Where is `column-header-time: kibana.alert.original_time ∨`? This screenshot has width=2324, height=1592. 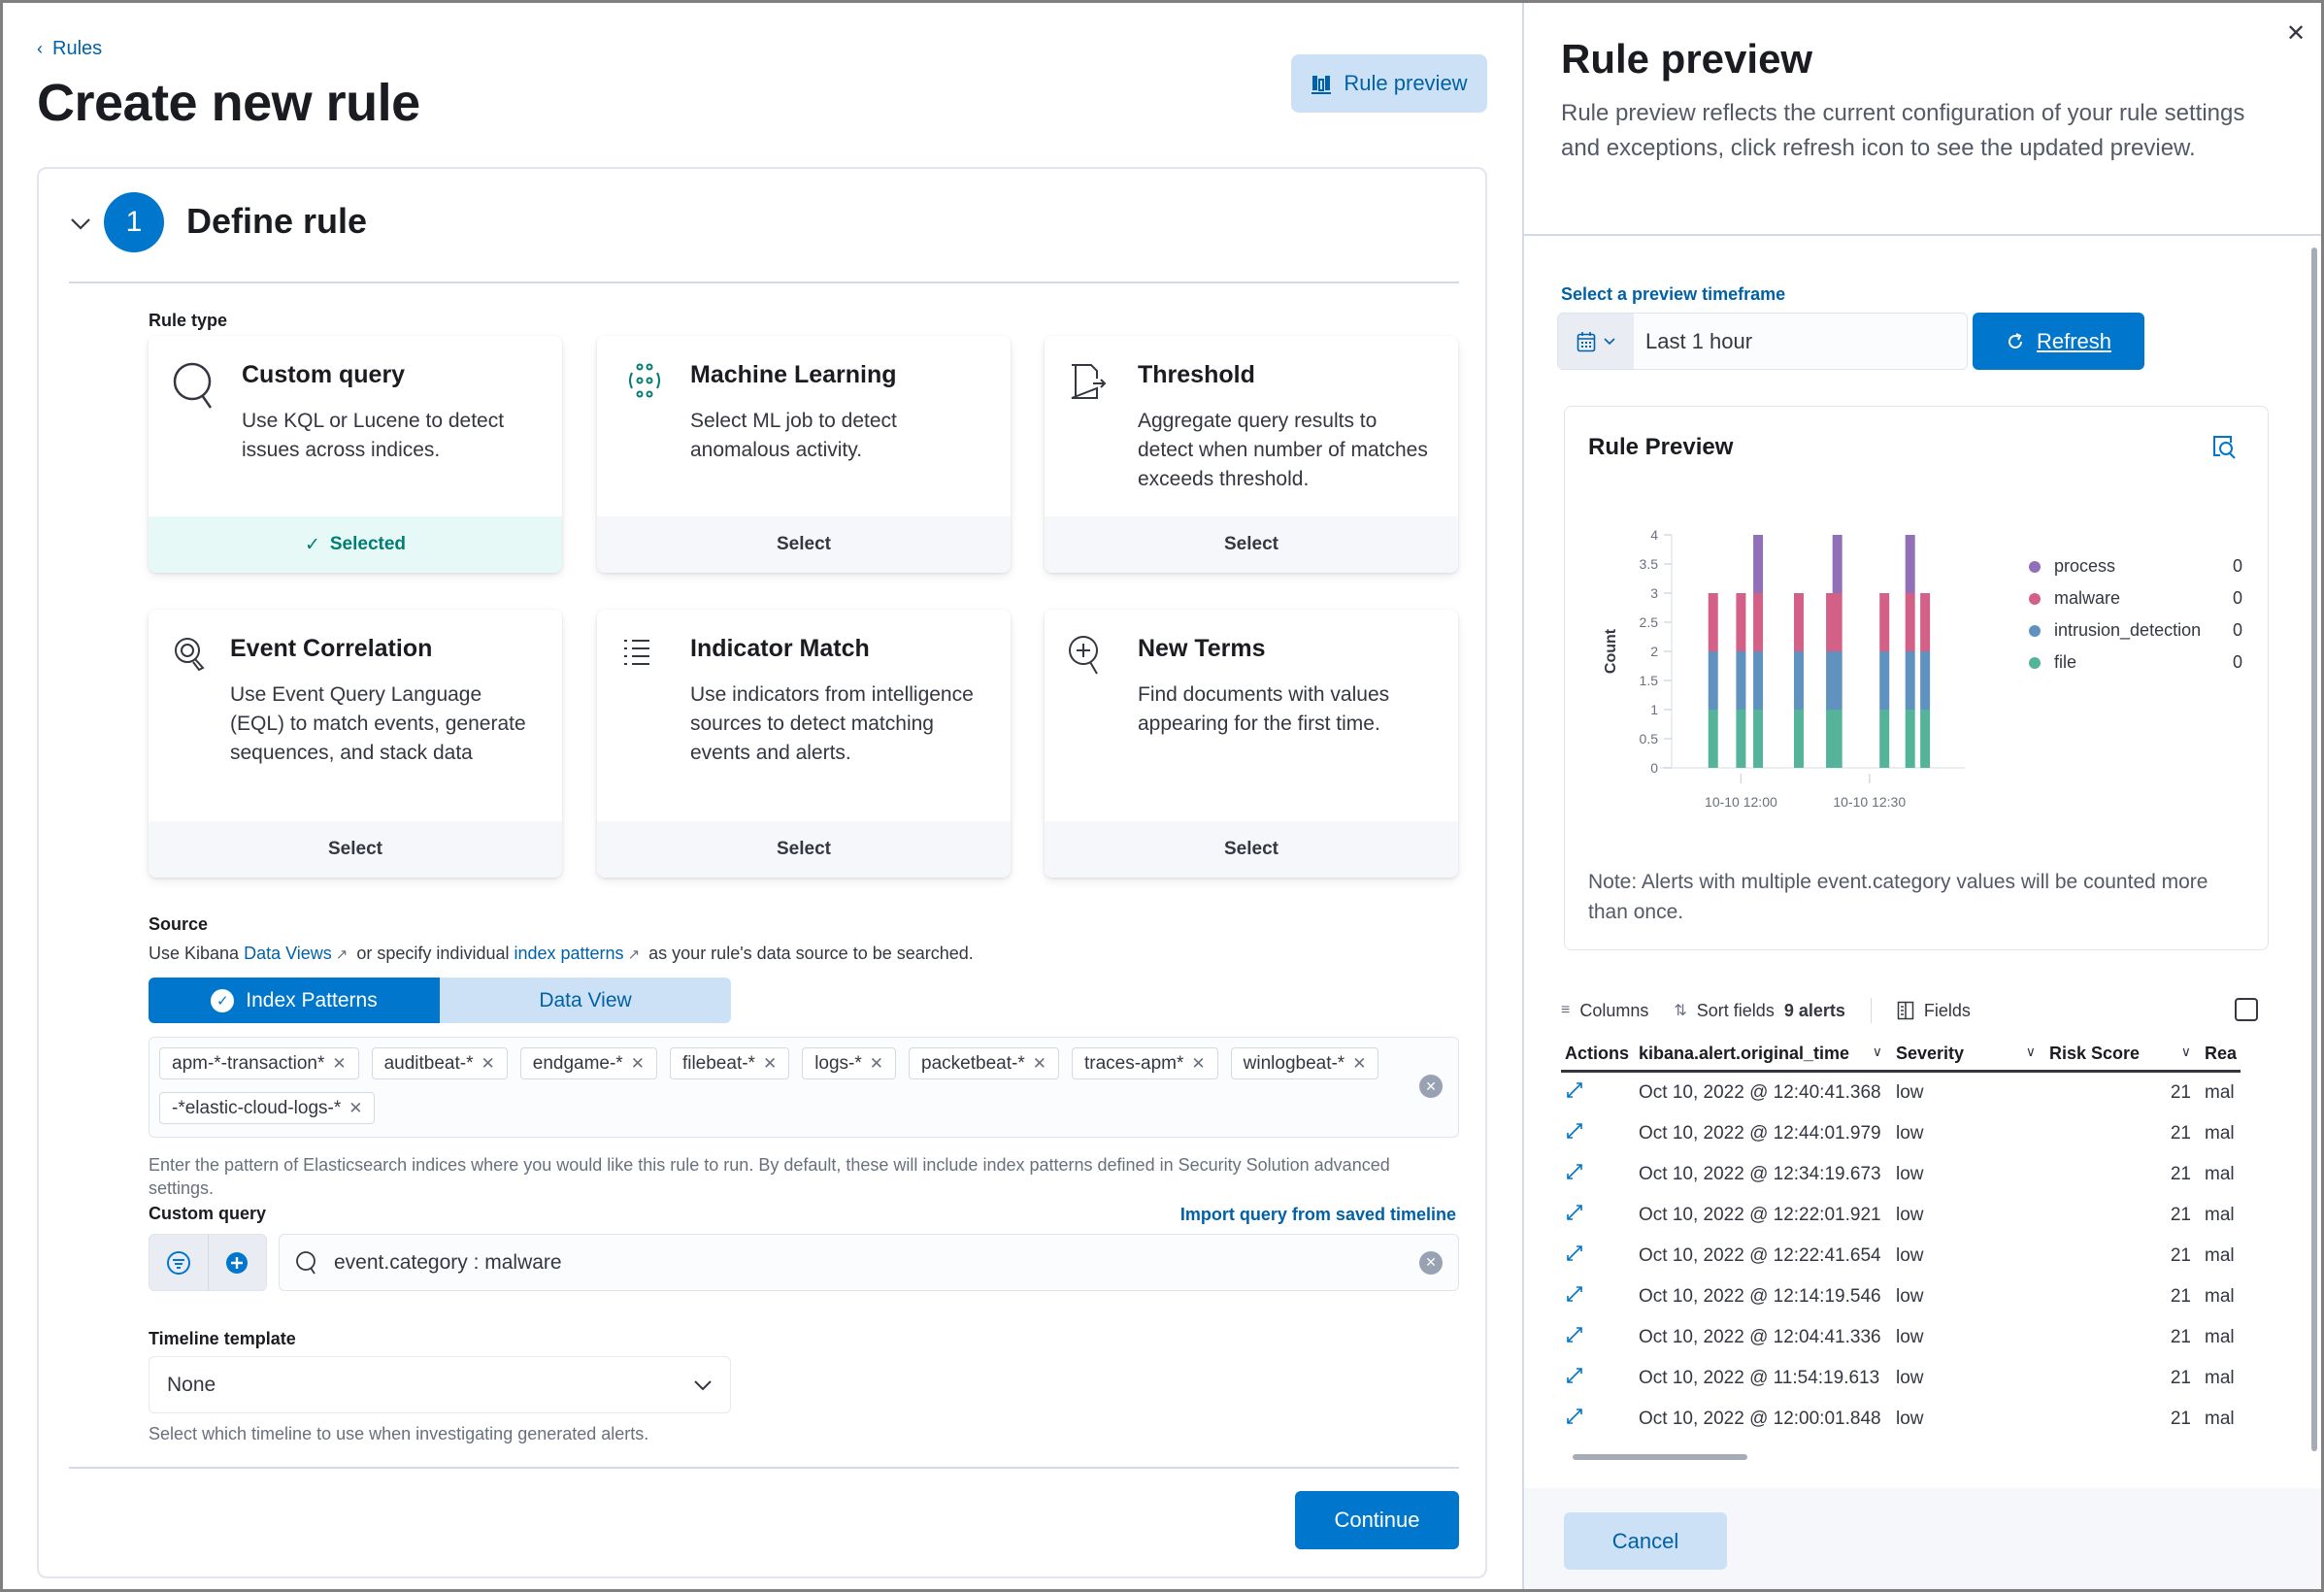 column-header-time: kibana.alert.original_time ∨ is located at coordinates (1767, 1054).